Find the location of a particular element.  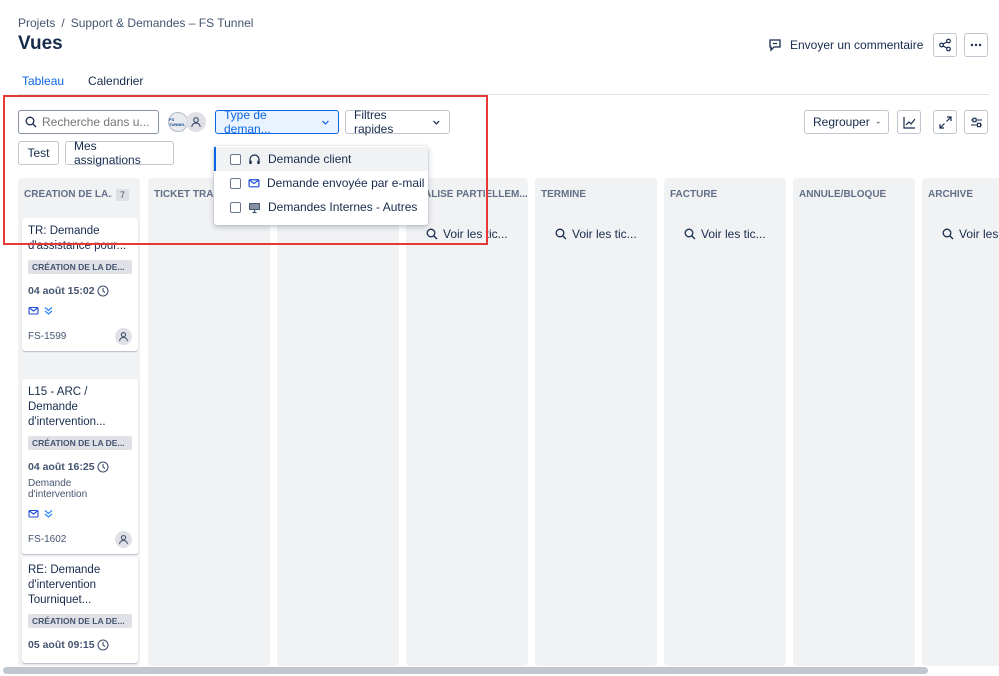

ellipsis-icon is located at coordinates (976, 45).